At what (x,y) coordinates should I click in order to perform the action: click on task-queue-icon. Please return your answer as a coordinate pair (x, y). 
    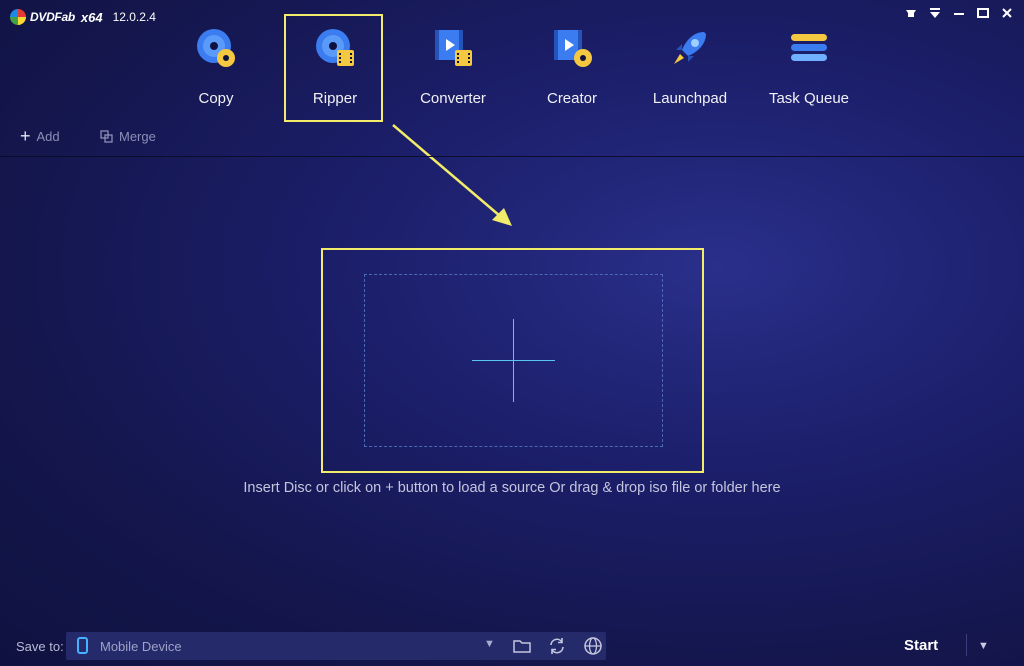
    Looking at the image, I should click on (809, 48).